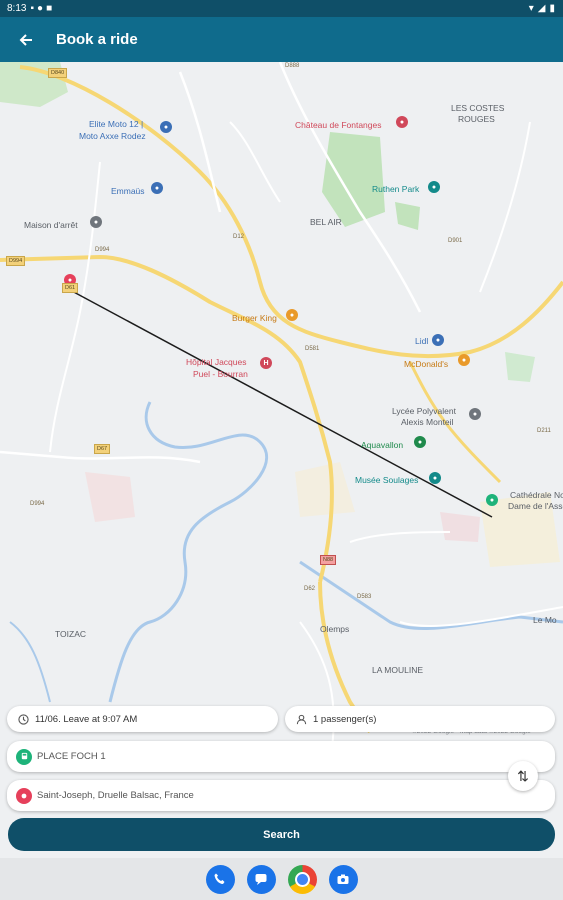  What do you see at coordinates (261, 879) in the screenshot?
I see `messages-icon` at bounding box center [261, 879].